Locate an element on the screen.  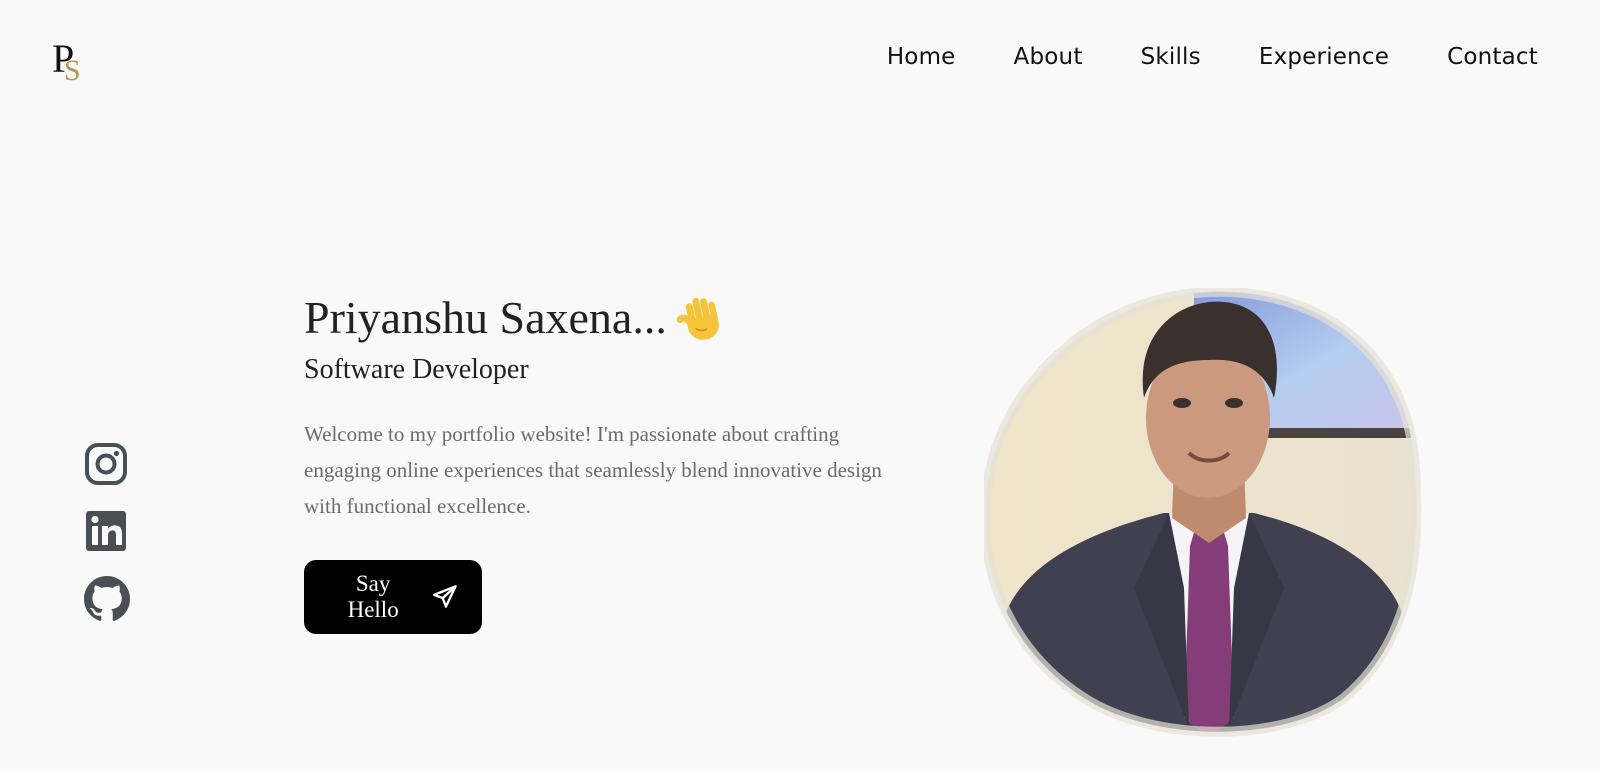
main-nav: Home About Skills Experience Contact is located at coordinates (1183, 57).